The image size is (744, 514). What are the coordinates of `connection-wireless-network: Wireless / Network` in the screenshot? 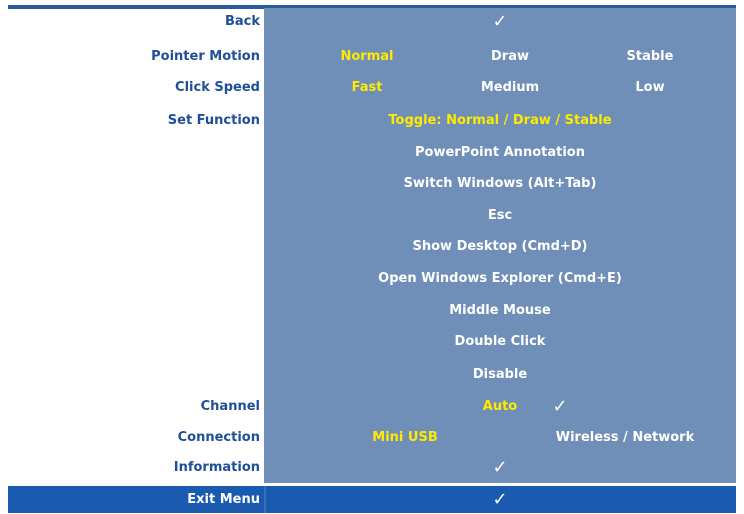 It's located at (625, 438).